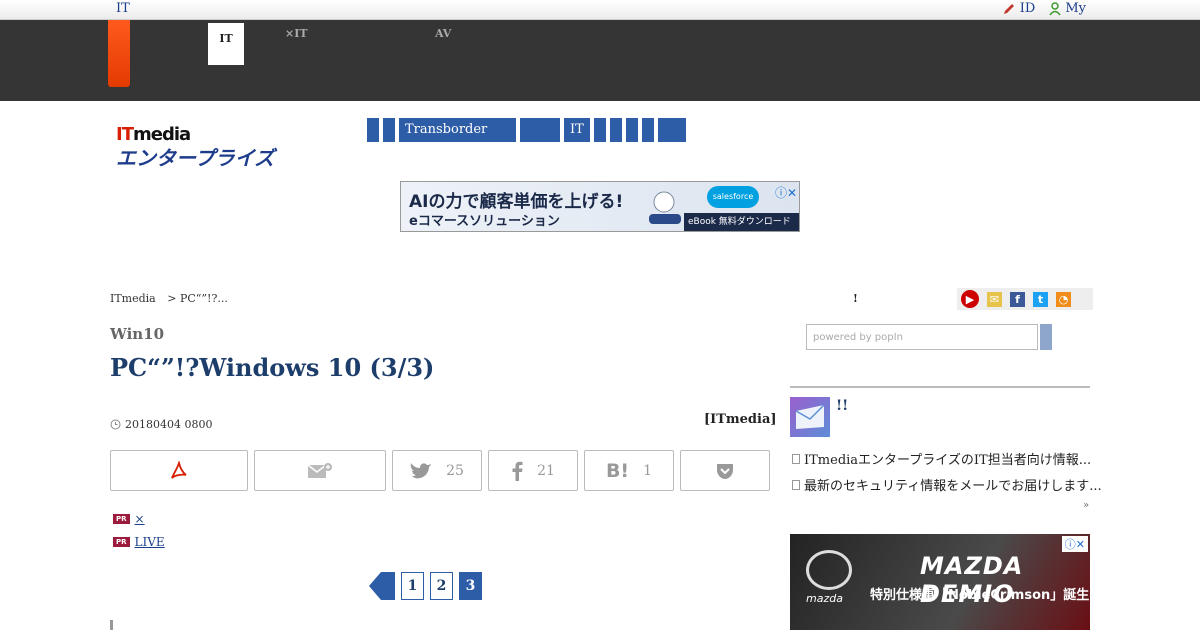  Describe the element at coordinates (111, 625) in the screenshot. I see `section-marker` at that location.